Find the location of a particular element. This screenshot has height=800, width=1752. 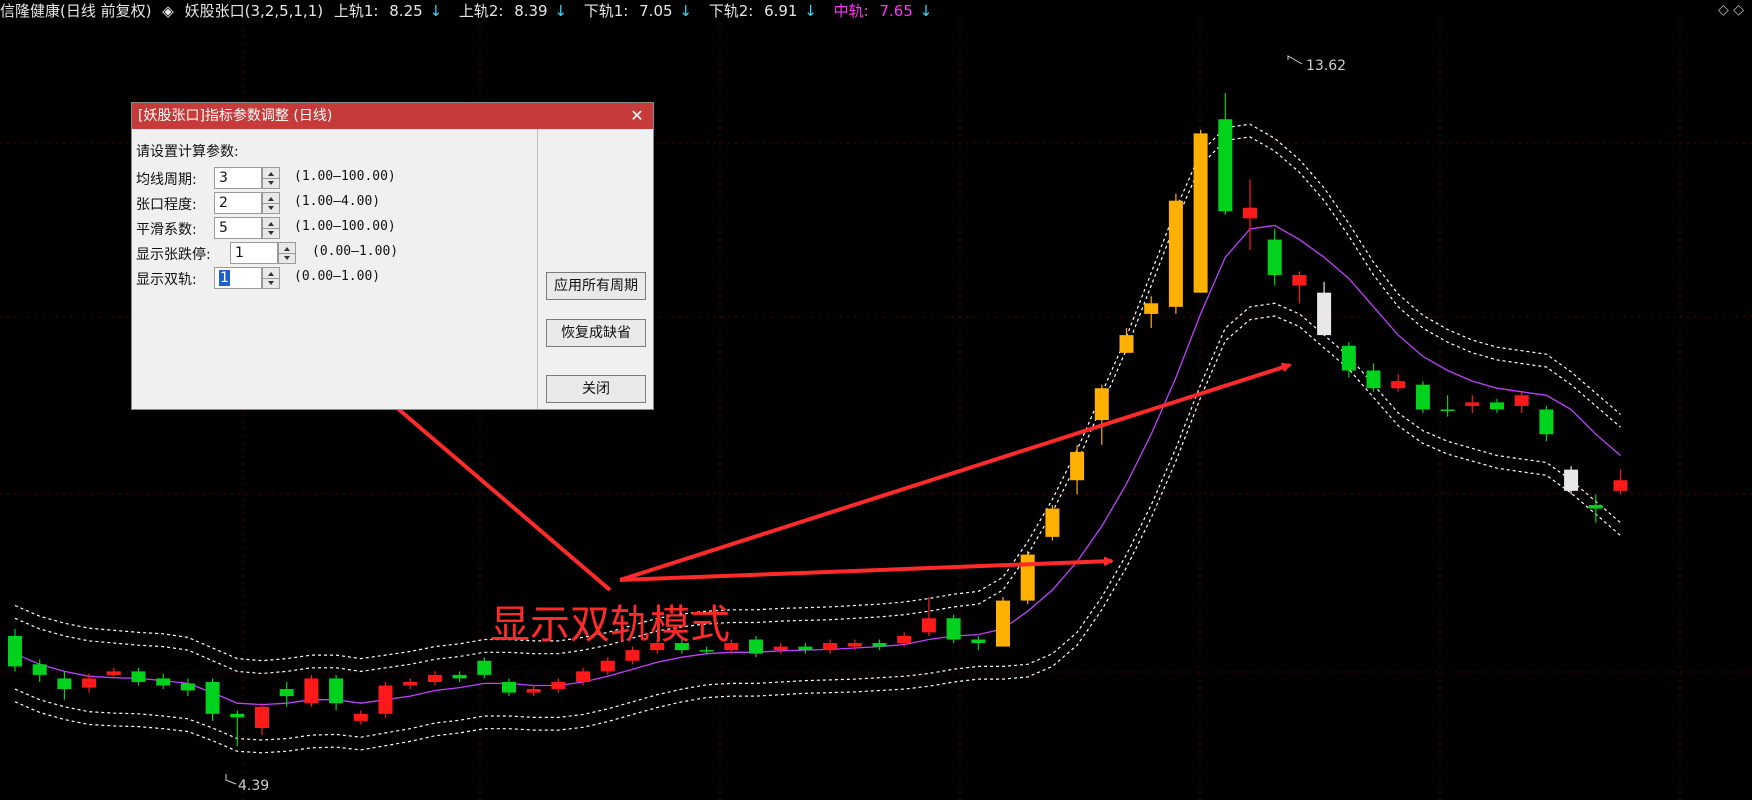

annotation-text: 显示双轨模式 is located at coordinates (610, 625).